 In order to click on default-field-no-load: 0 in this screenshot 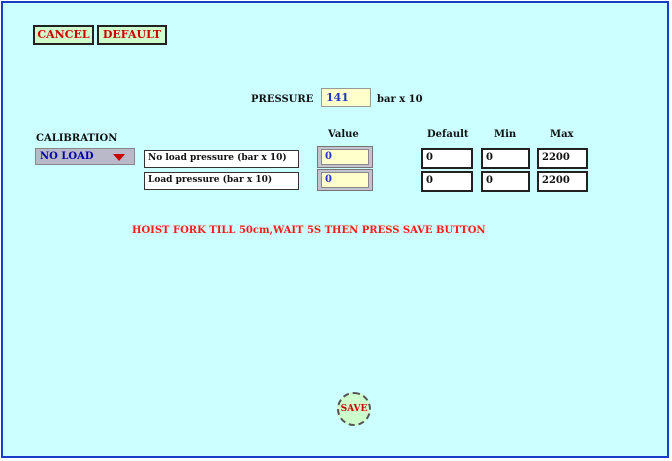, I will do `click(447, 158)`.